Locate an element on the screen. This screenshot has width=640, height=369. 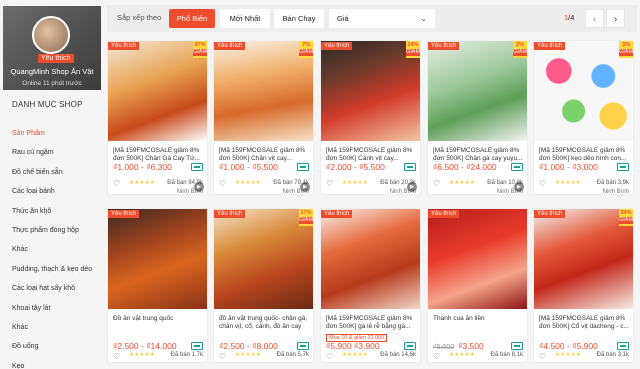
product-title: Thanh cua ăn liền is located at coordinates (479, 323).